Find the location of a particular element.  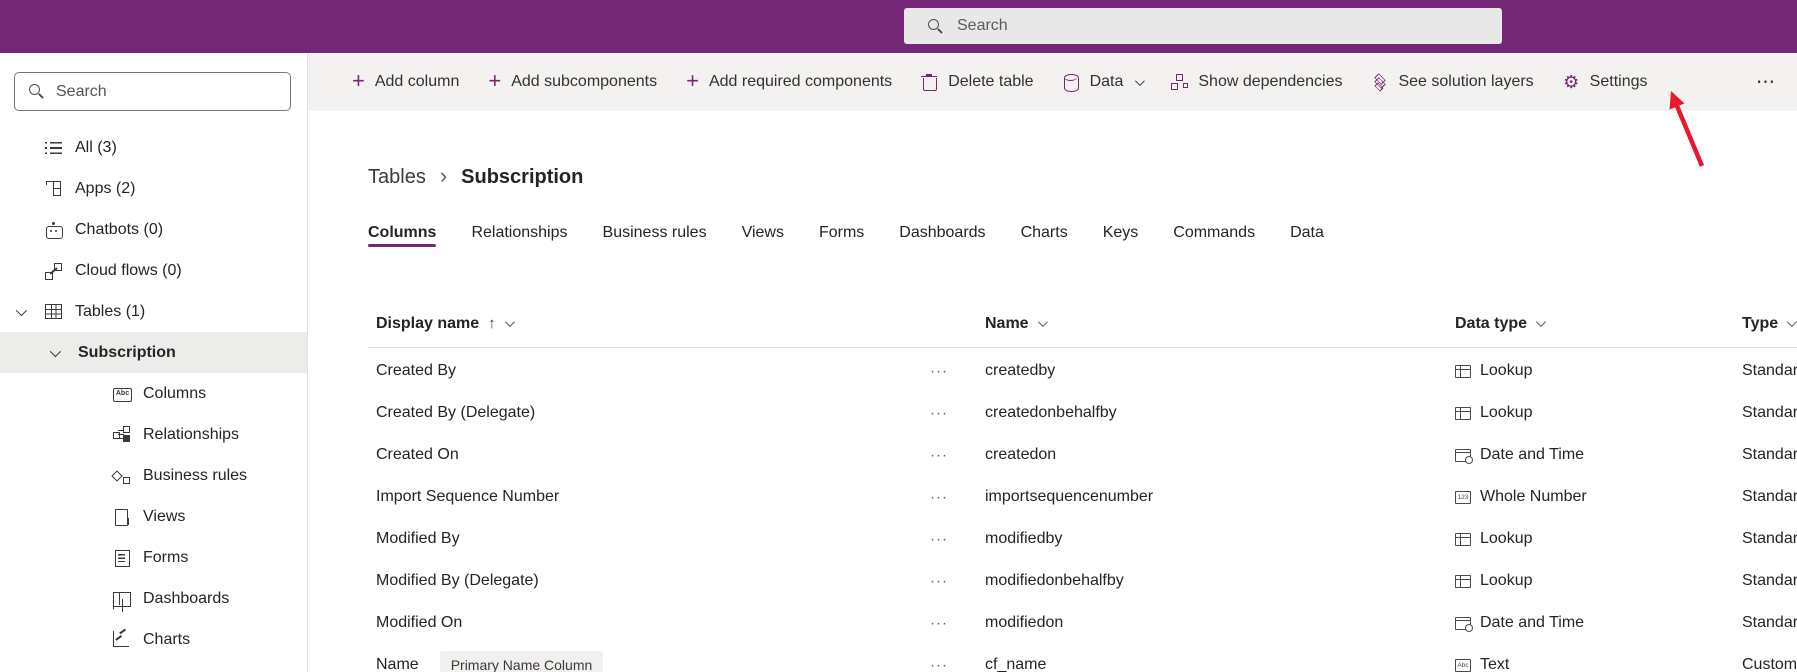

see-solution-layers-button: See solution layers is located at coordinates (1452, 82).